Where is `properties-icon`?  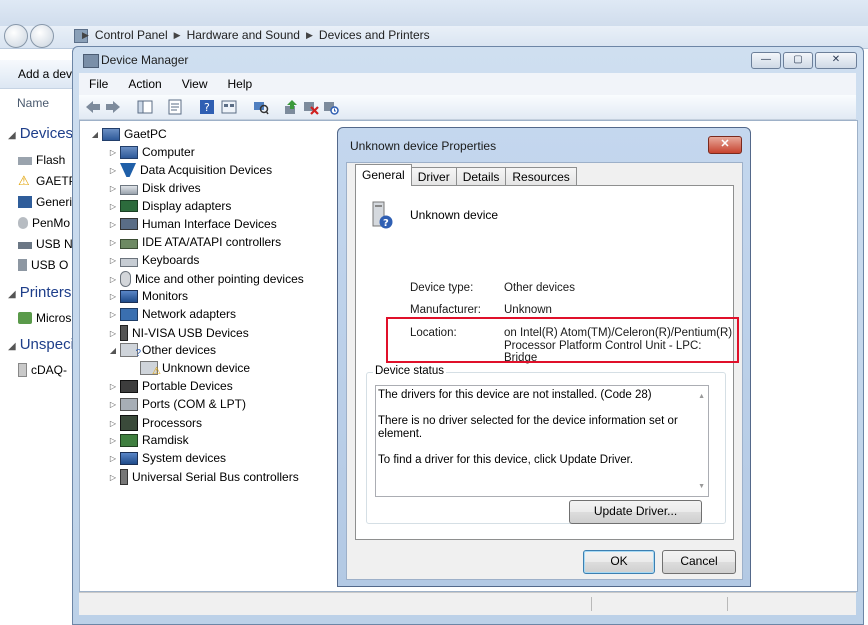
properties-icon is located at coordinates (175, 107).